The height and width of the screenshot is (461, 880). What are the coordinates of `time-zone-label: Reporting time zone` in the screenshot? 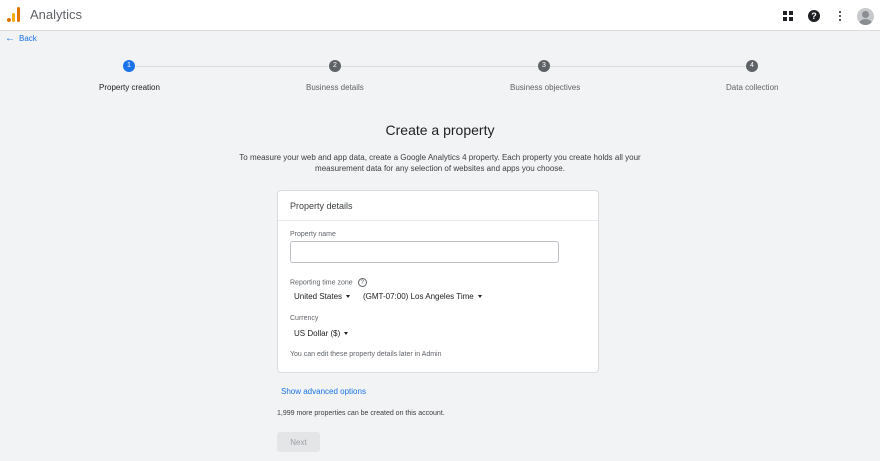 It's located at (321, 283).